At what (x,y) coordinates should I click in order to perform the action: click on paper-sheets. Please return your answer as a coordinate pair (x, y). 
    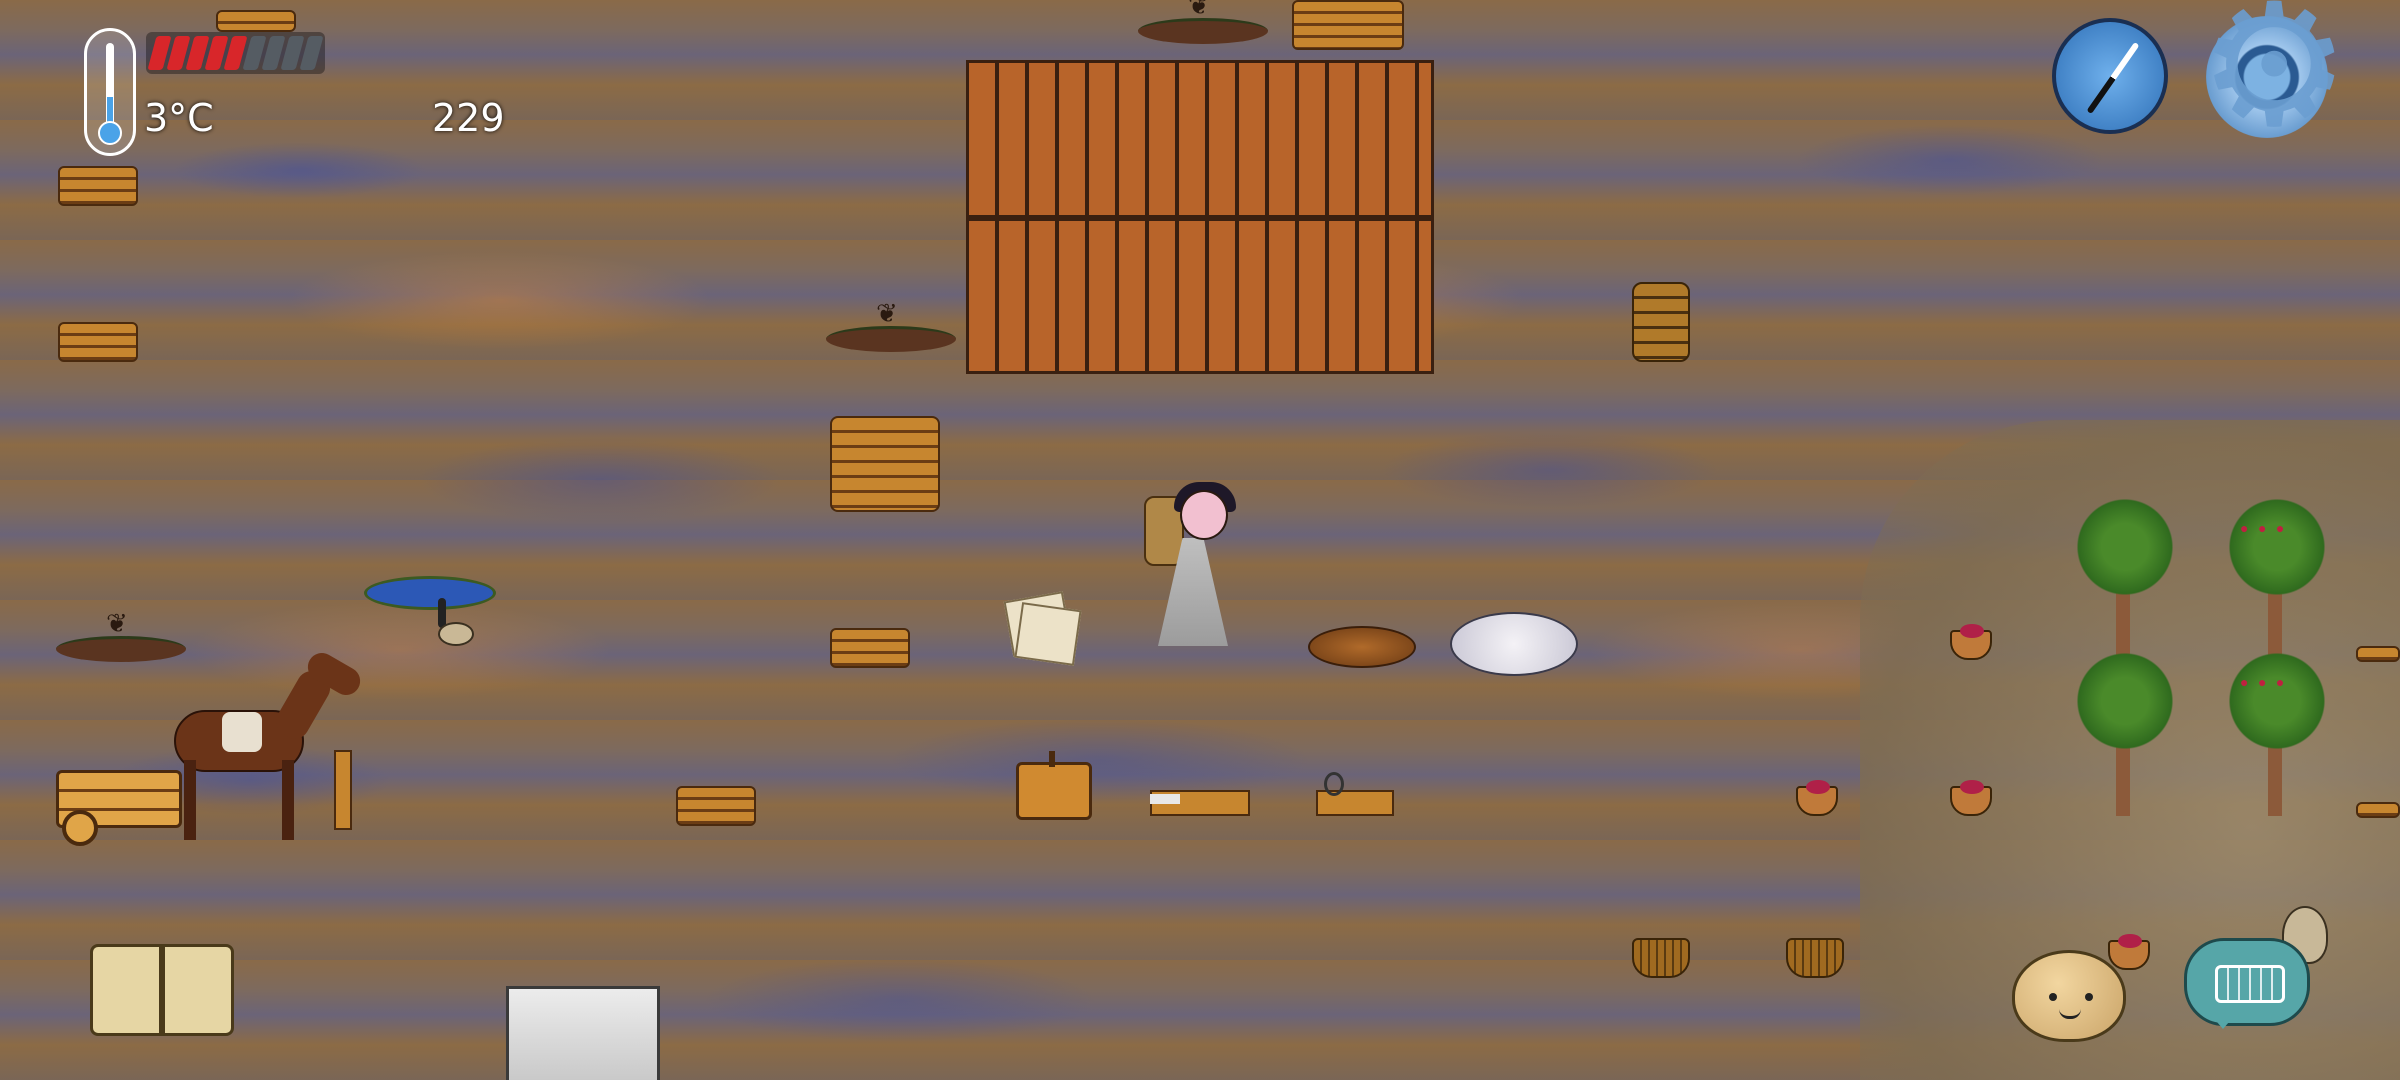
    Looking at the image, I should click on (1035, 628).